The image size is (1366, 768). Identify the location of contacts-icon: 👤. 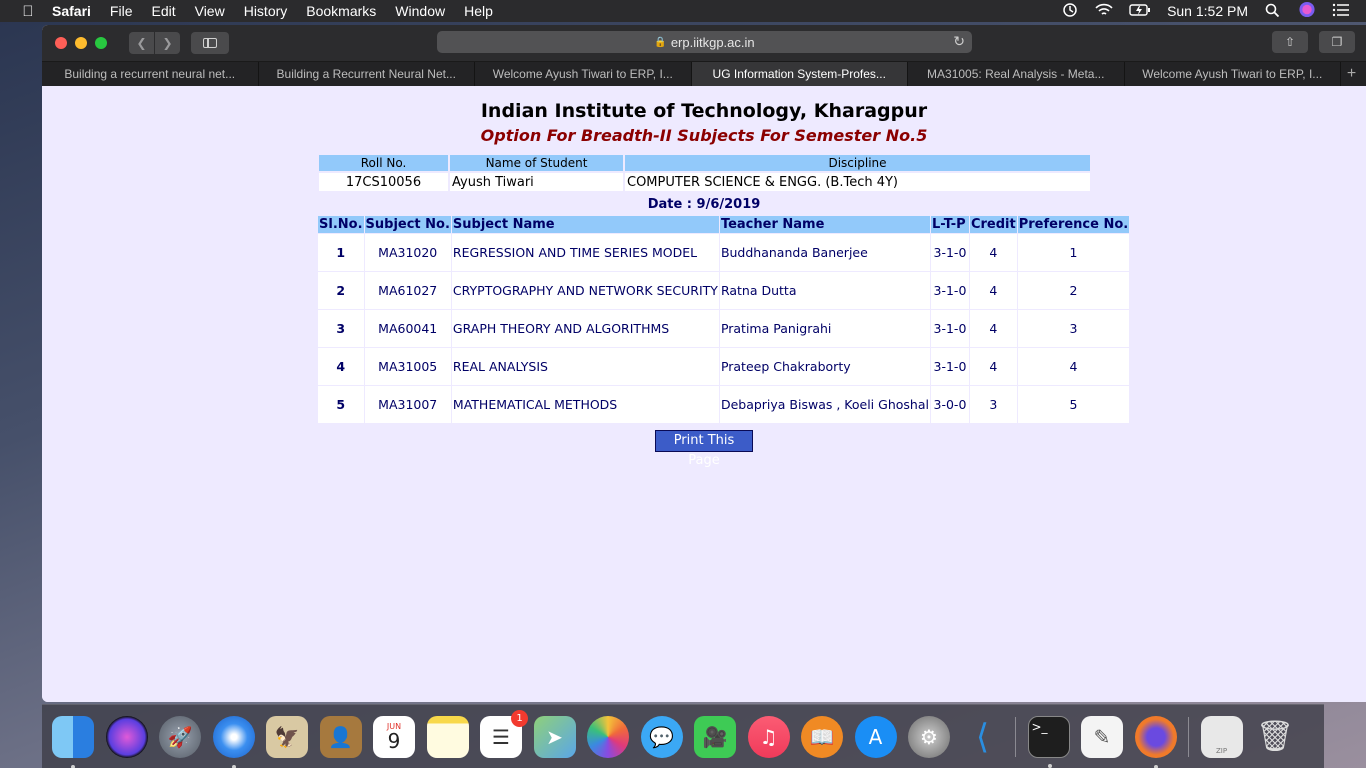
(340, 736).